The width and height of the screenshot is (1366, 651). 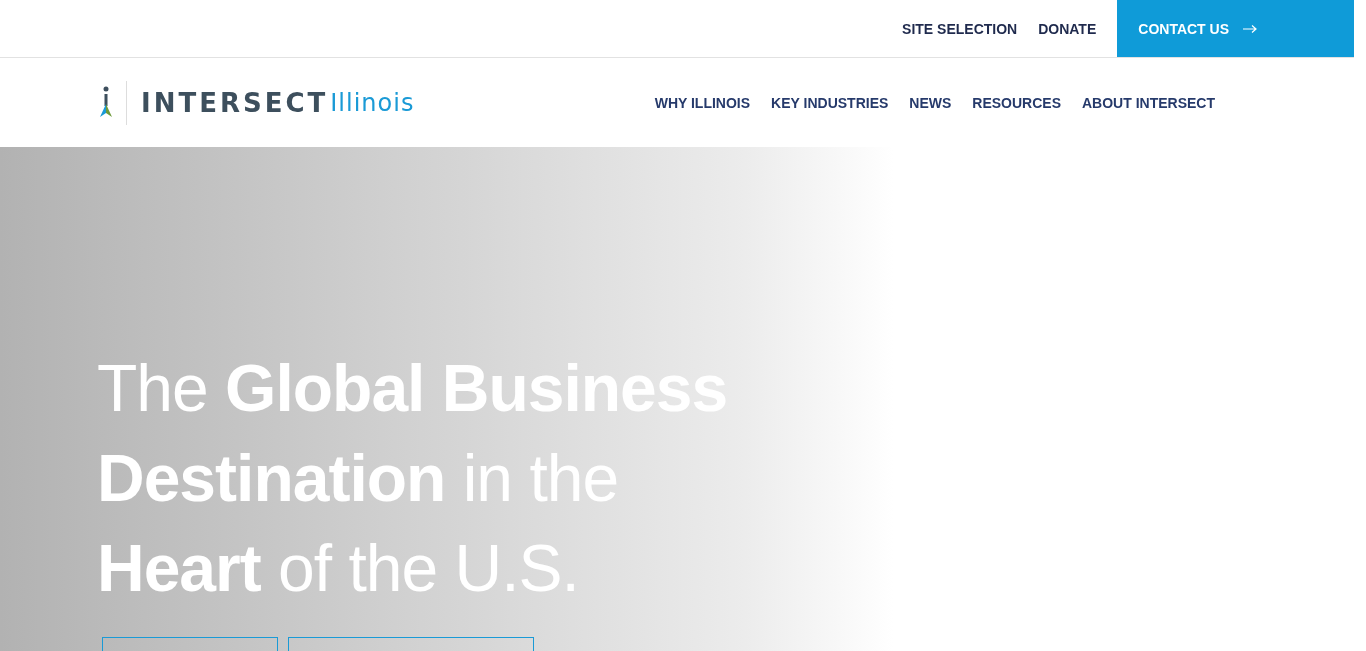 What do you see at coordinates (372, 102) in the screenshot?
I see `logo-region-text: Illinois` at bounding box center [372, 102].